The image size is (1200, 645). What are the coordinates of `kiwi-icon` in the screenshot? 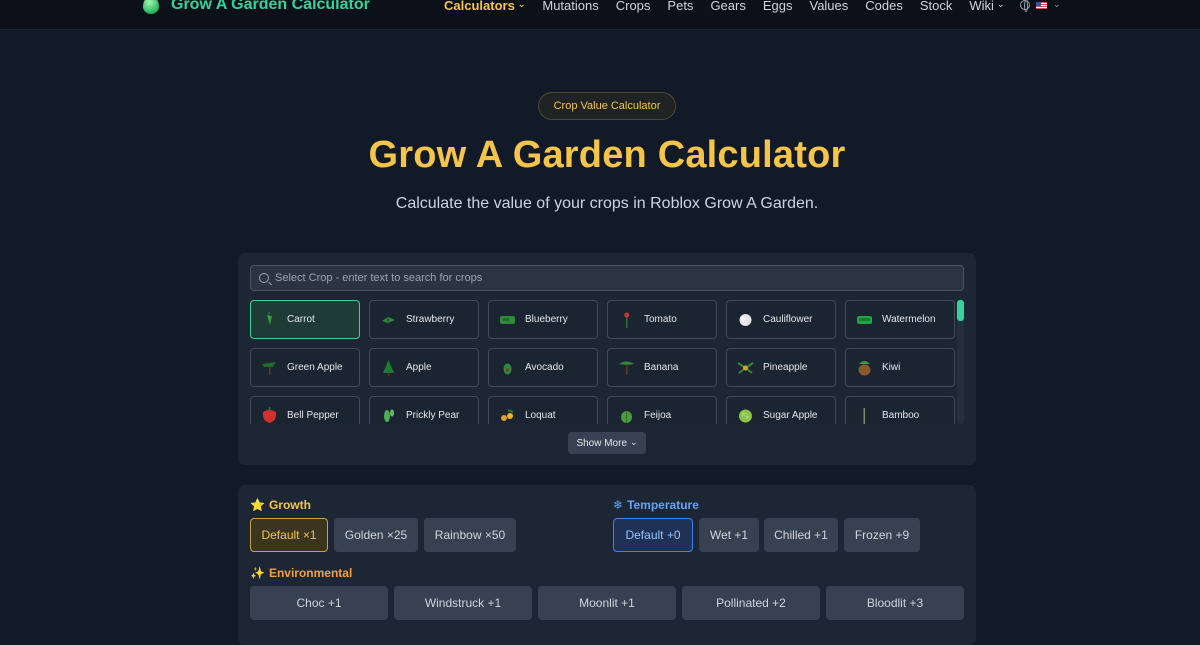 It's located at (864, 368).